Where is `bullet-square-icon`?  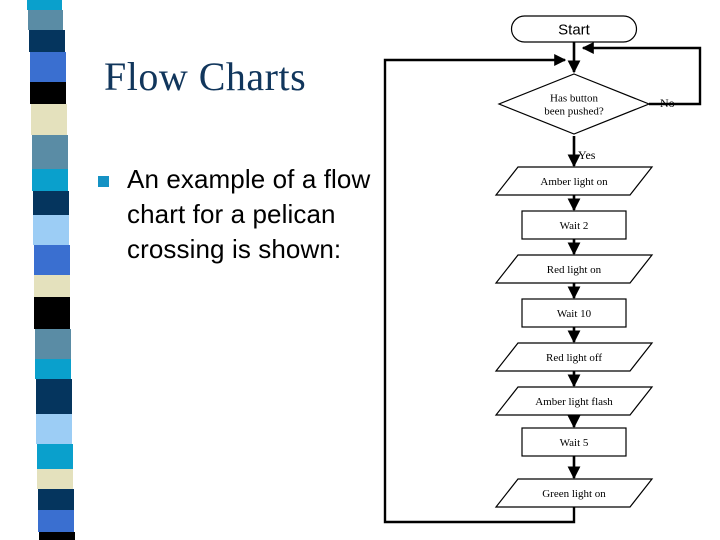
bullet-square-icon is located at coordinates (103, 181).